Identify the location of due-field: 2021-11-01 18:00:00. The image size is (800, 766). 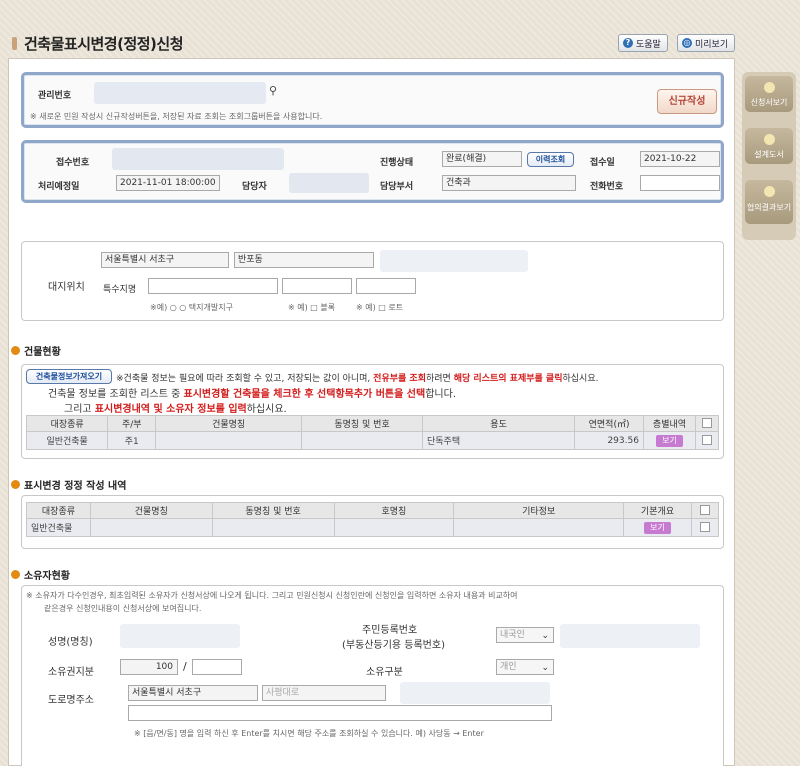
(168, 183).